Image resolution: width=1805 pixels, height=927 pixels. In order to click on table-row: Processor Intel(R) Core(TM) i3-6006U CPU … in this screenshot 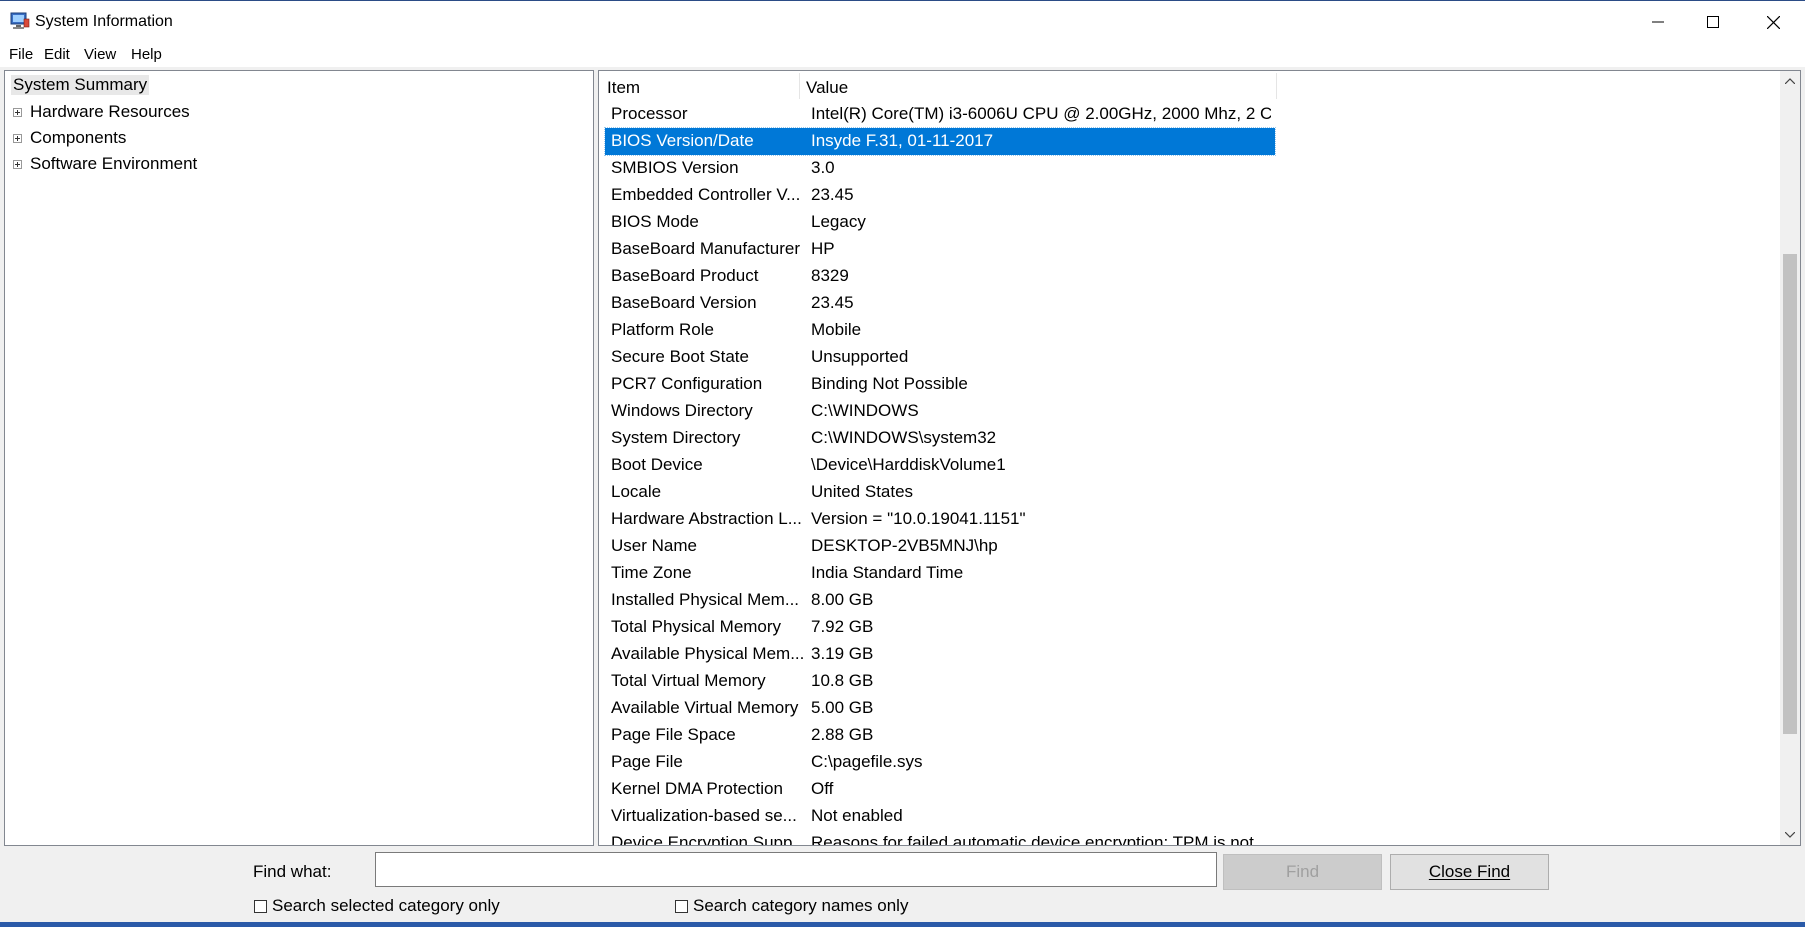, I will do `click(940, 114)`.